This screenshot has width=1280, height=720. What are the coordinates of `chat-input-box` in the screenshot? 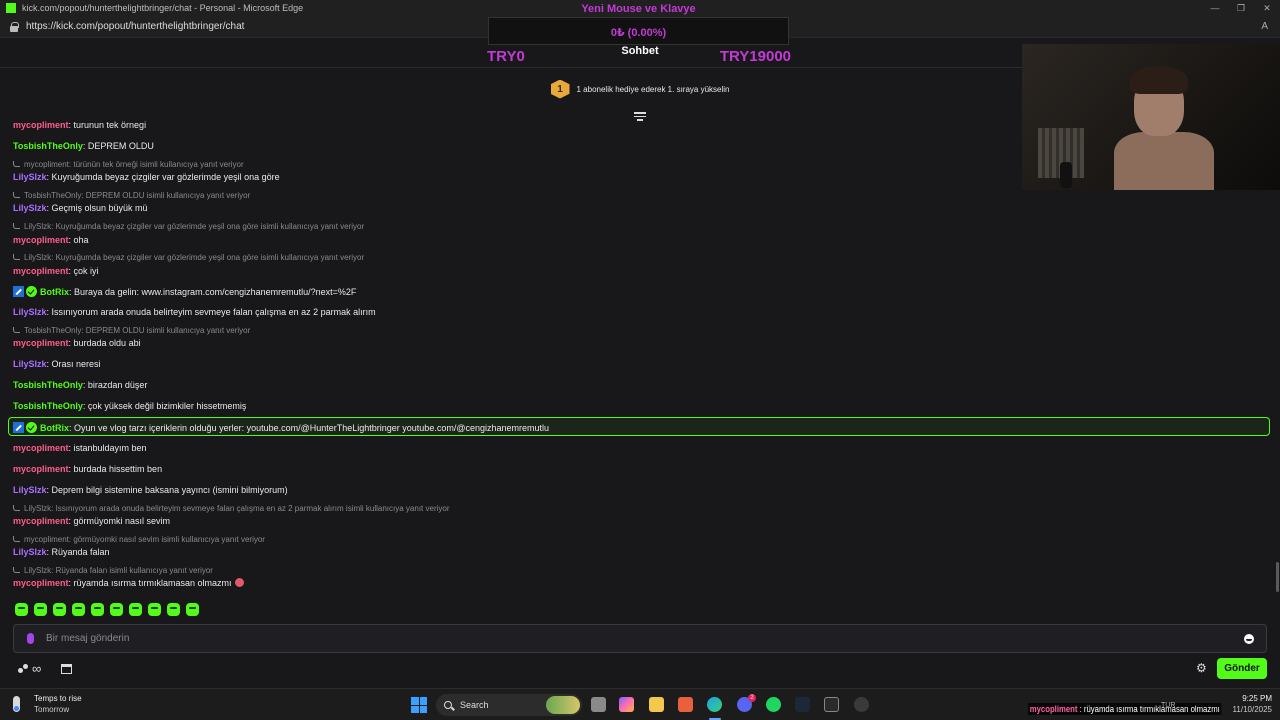 It's located at (640, 638).